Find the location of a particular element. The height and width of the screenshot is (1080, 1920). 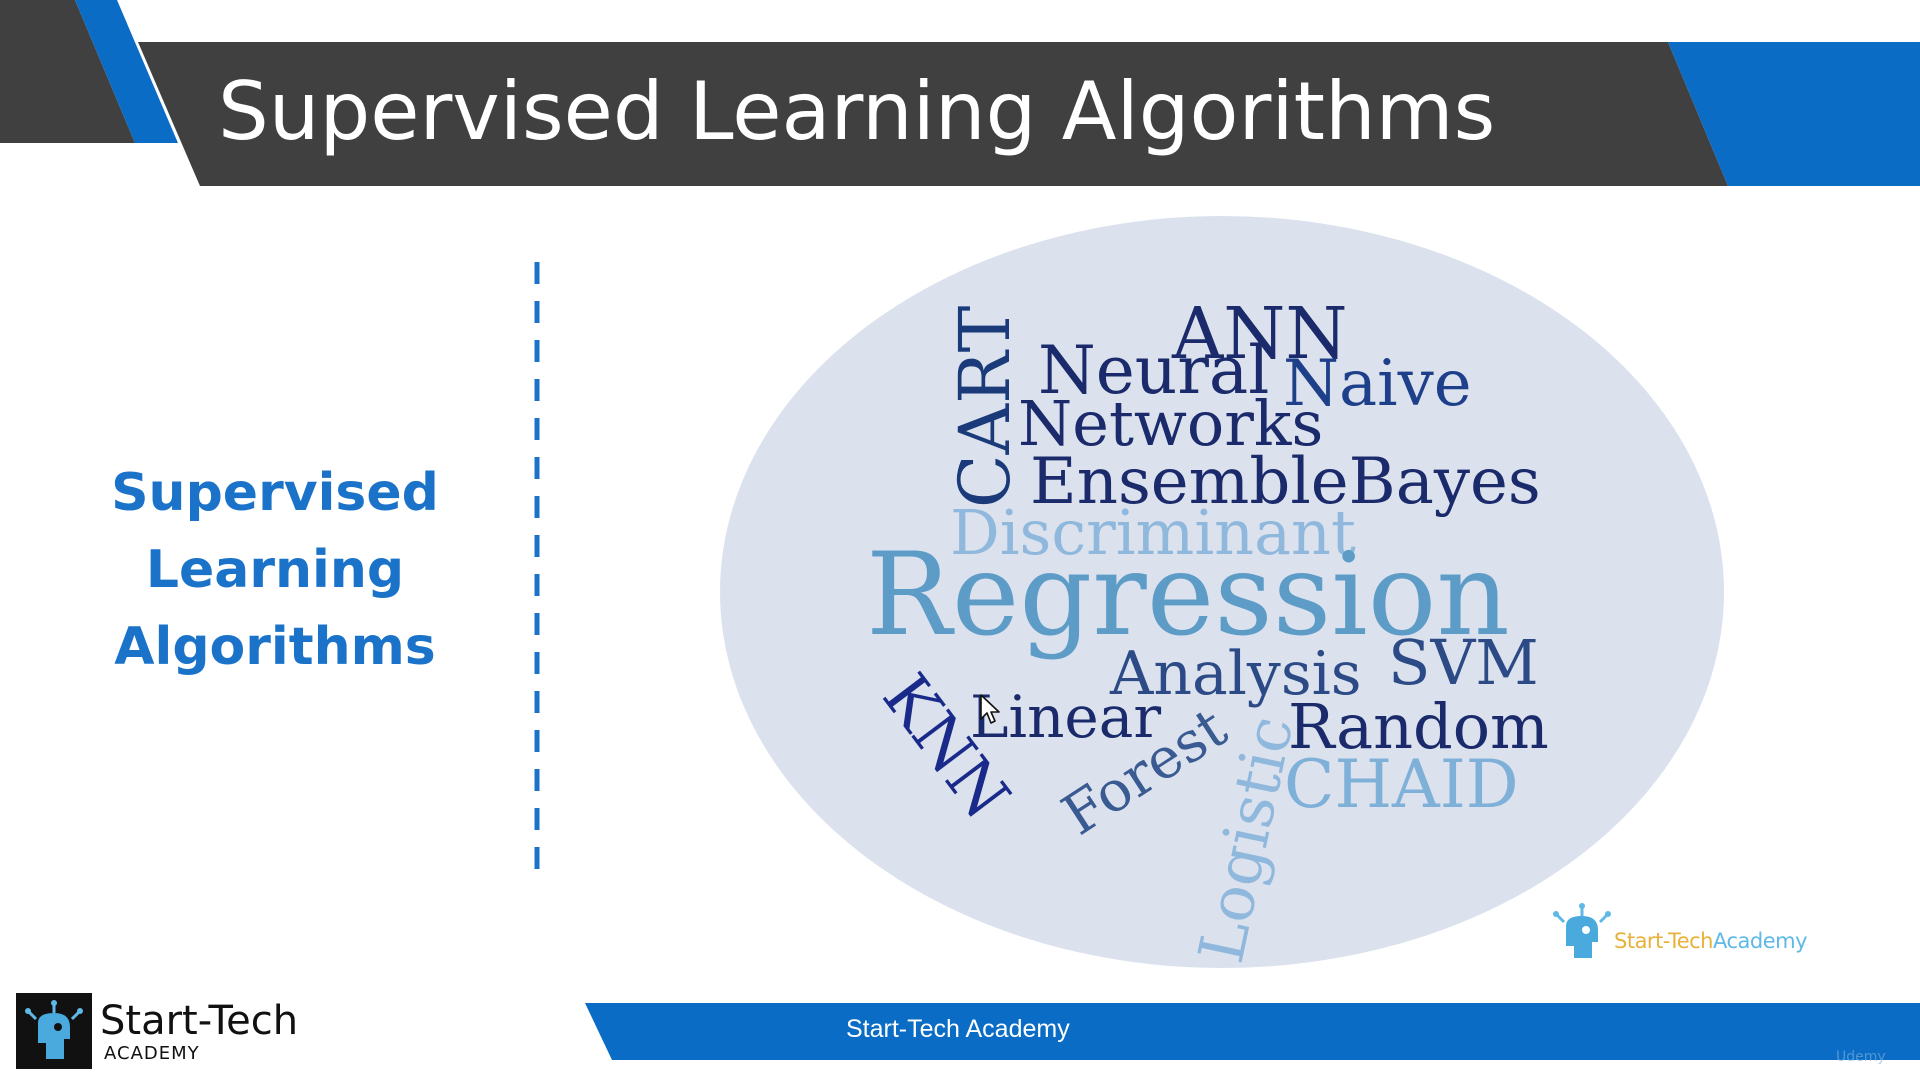

cloud-logo-text: Start-TechAcademy is located at coordinates (1711, 941).